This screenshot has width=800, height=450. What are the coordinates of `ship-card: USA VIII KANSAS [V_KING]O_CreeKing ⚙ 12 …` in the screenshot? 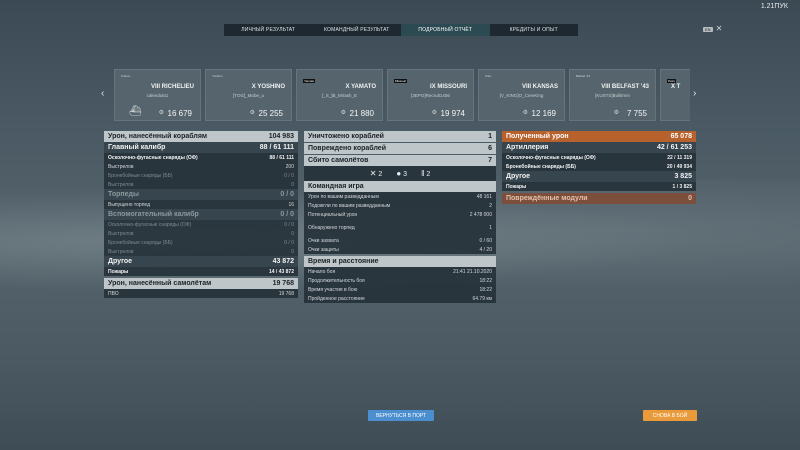 It's located at (521, 95).